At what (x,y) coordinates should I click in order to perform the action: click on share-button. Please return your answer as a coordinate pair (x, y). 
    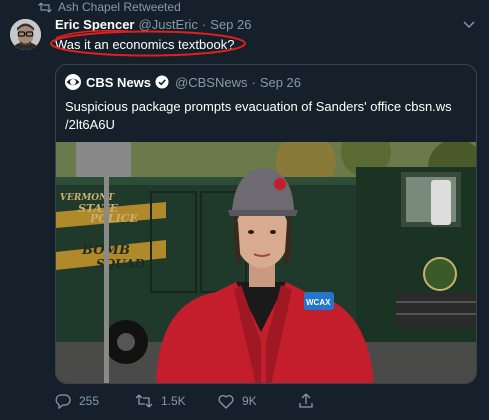
    Looking at the image, I should click on (310, 401).